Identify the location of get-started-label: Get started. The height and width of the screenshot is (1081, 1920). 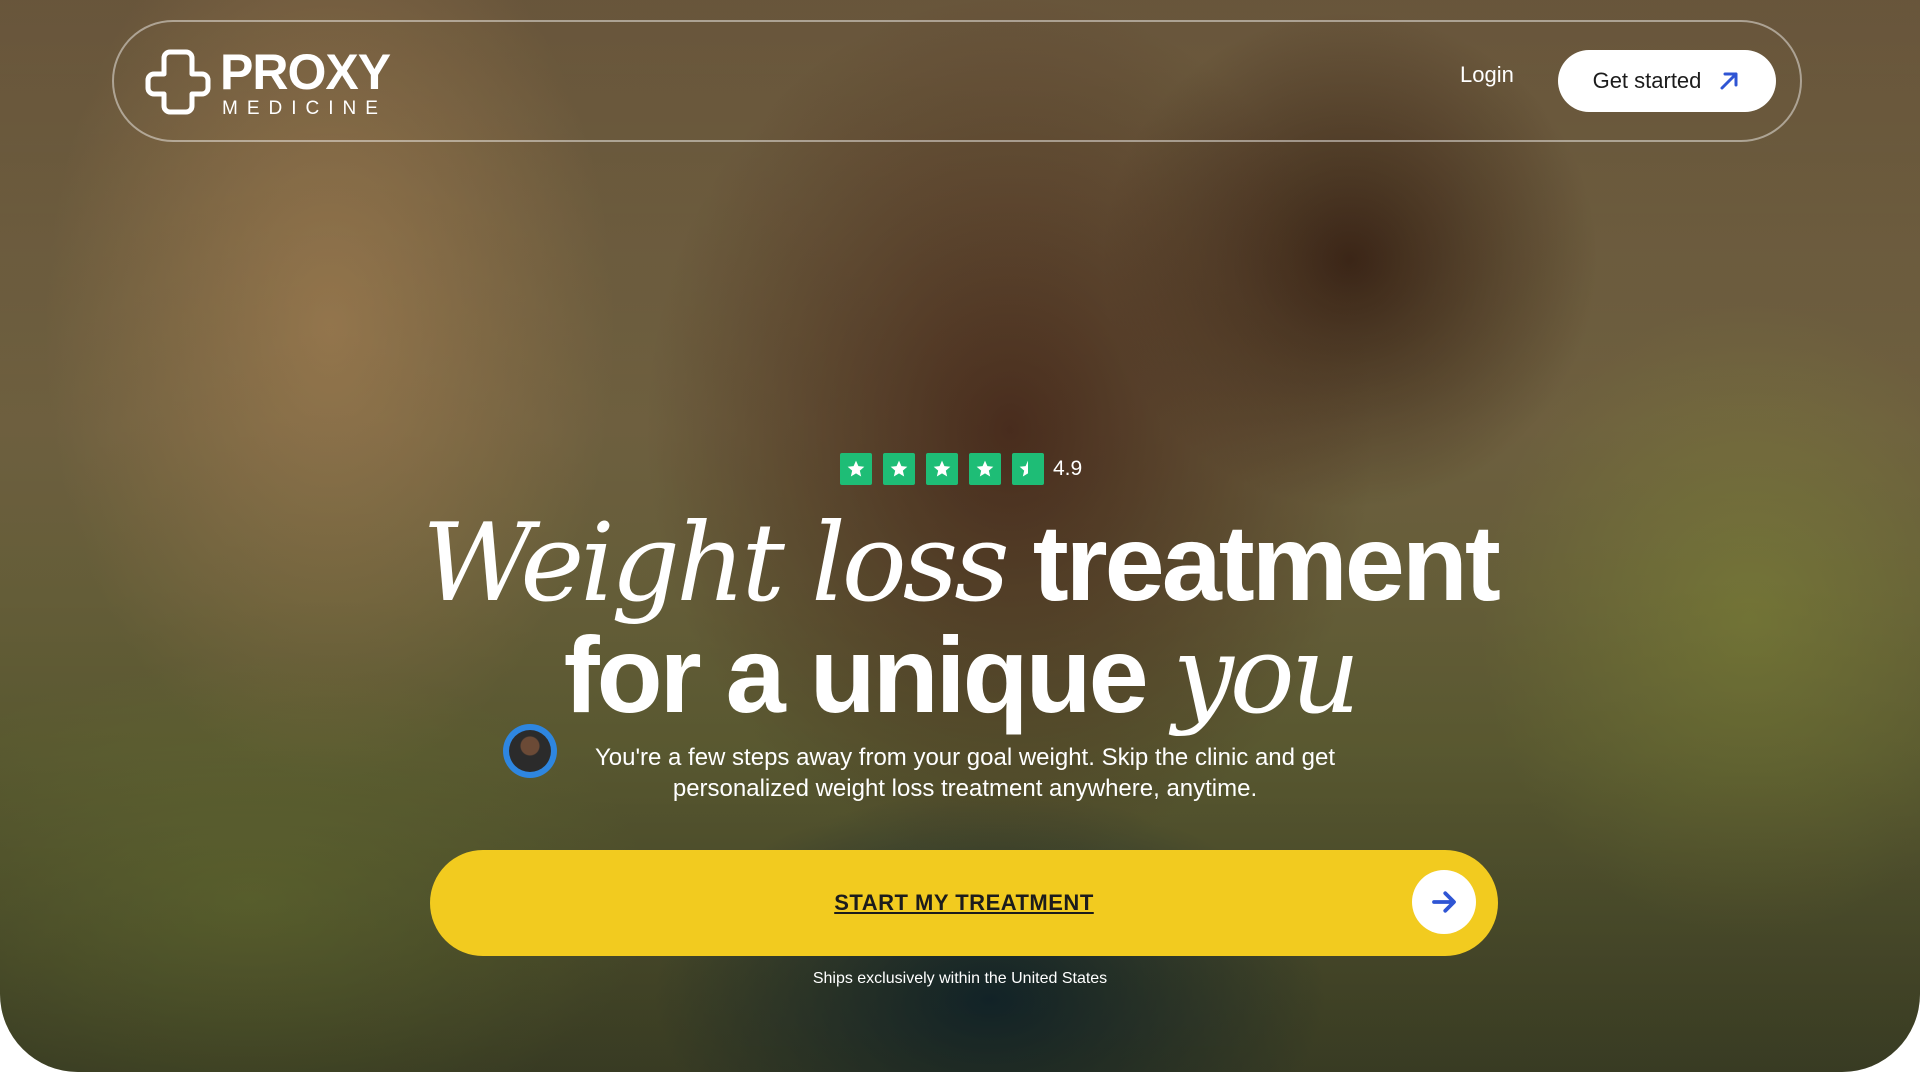
(1647, 80).